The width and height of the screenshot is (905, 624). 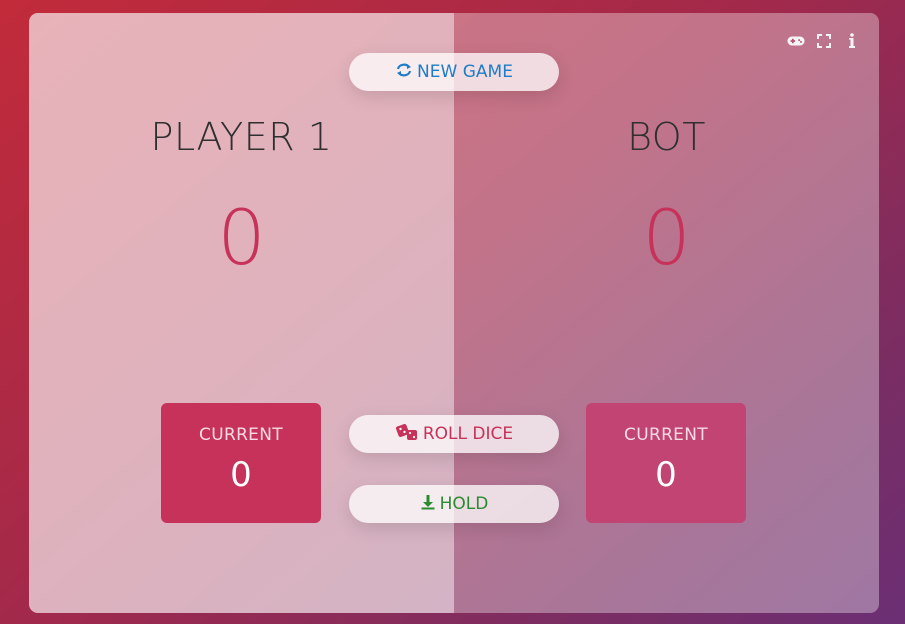 I want to click on top-toolbar, so click(x=824, y=41).